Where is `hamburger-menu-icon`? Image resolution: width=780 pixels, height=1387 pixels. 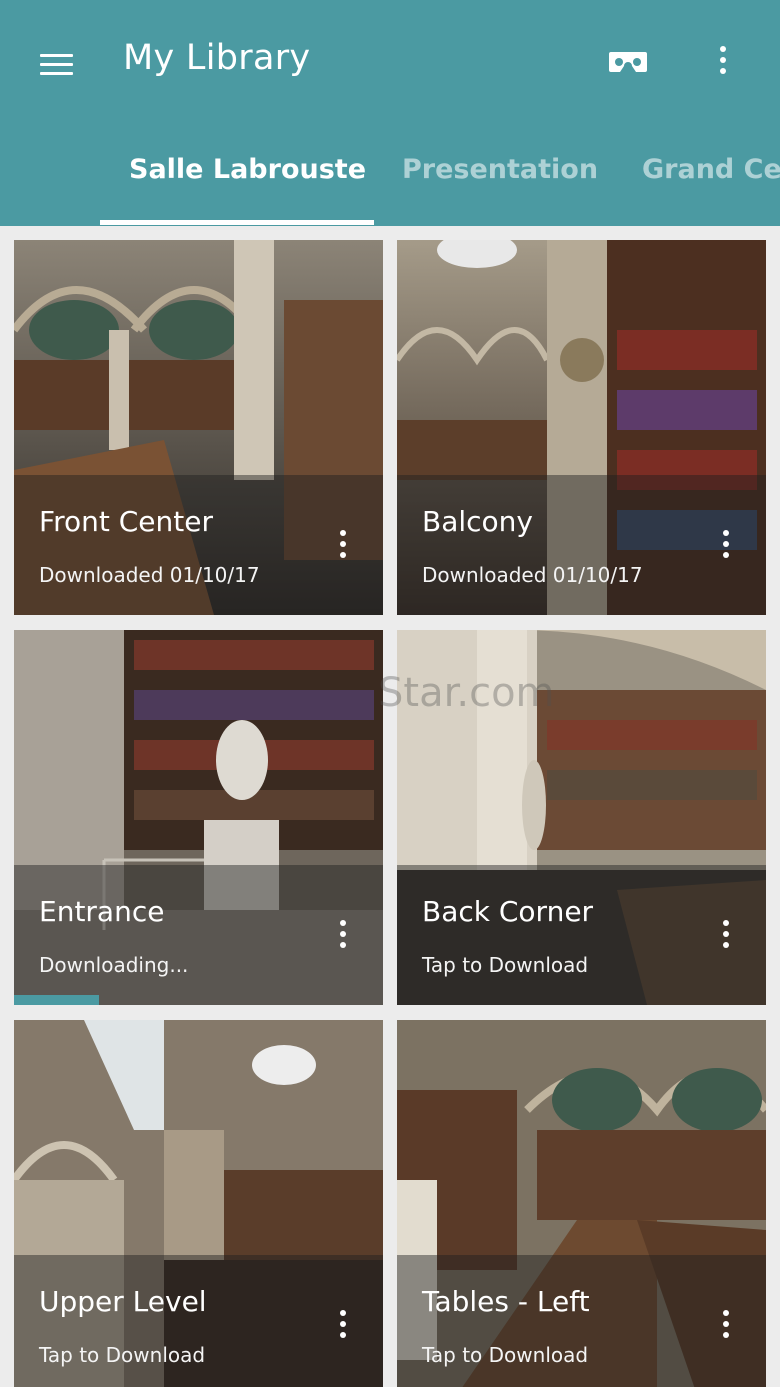 hamburger-menu-icon is located at coordinates (57, 65).